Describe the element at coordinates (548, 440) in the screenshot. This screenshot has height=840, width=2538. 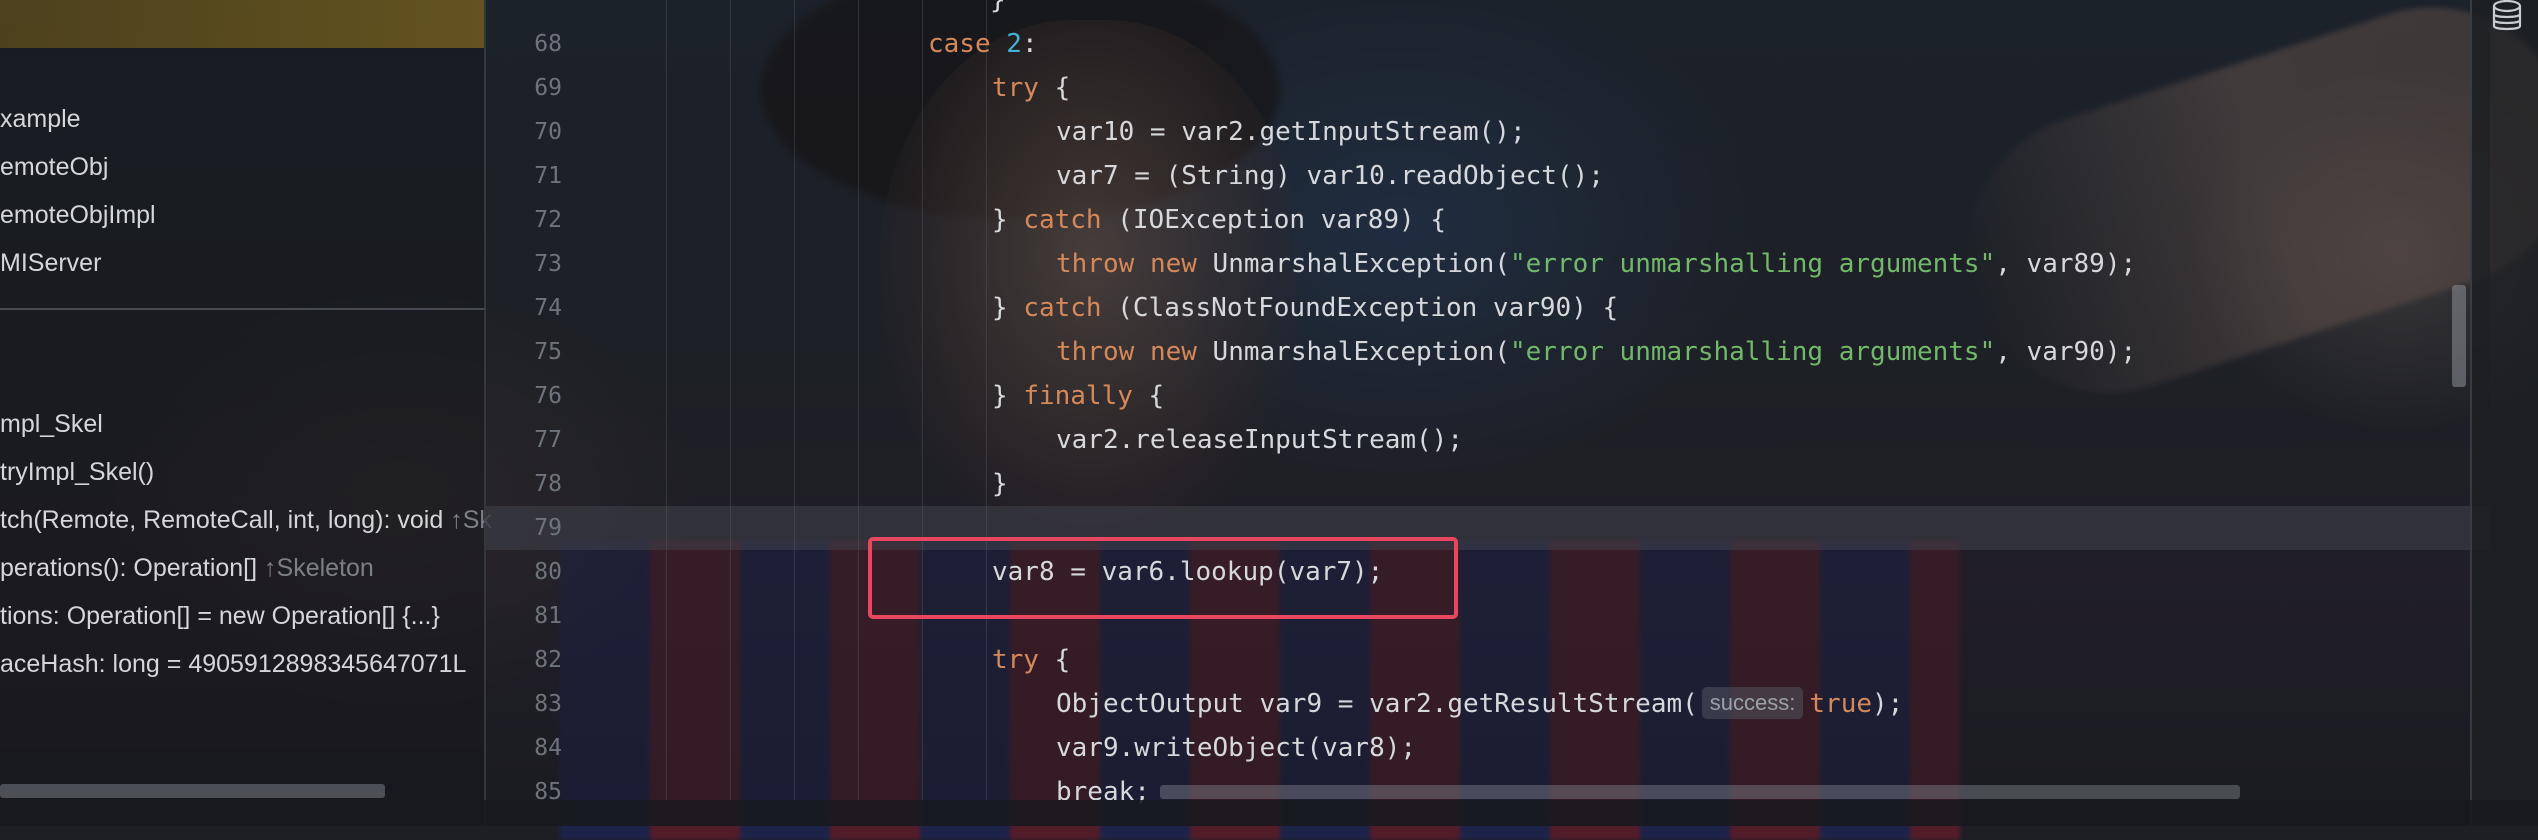
I see `line-number: 77` at that location.